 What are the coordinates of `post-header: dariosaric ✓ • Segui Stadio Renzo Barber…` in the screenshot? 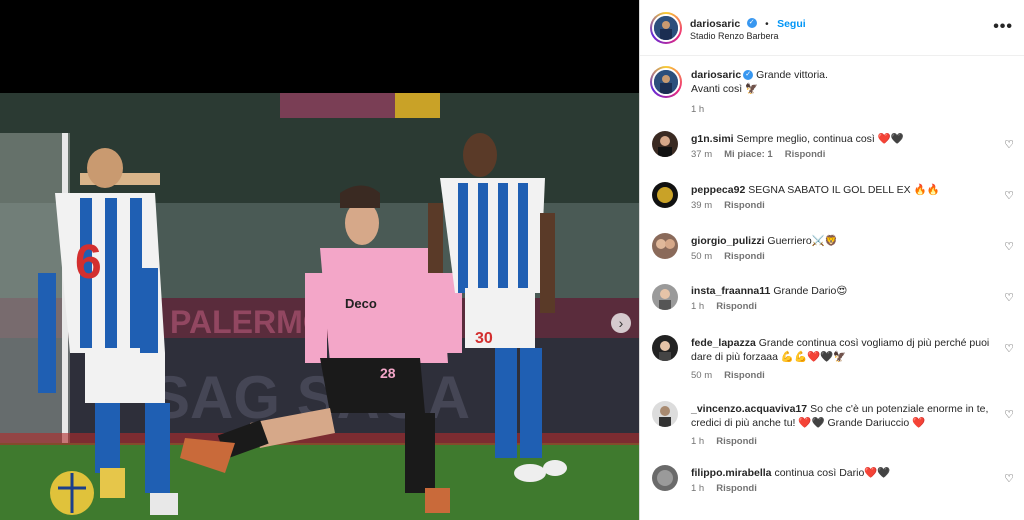 It's located at (832, 28).